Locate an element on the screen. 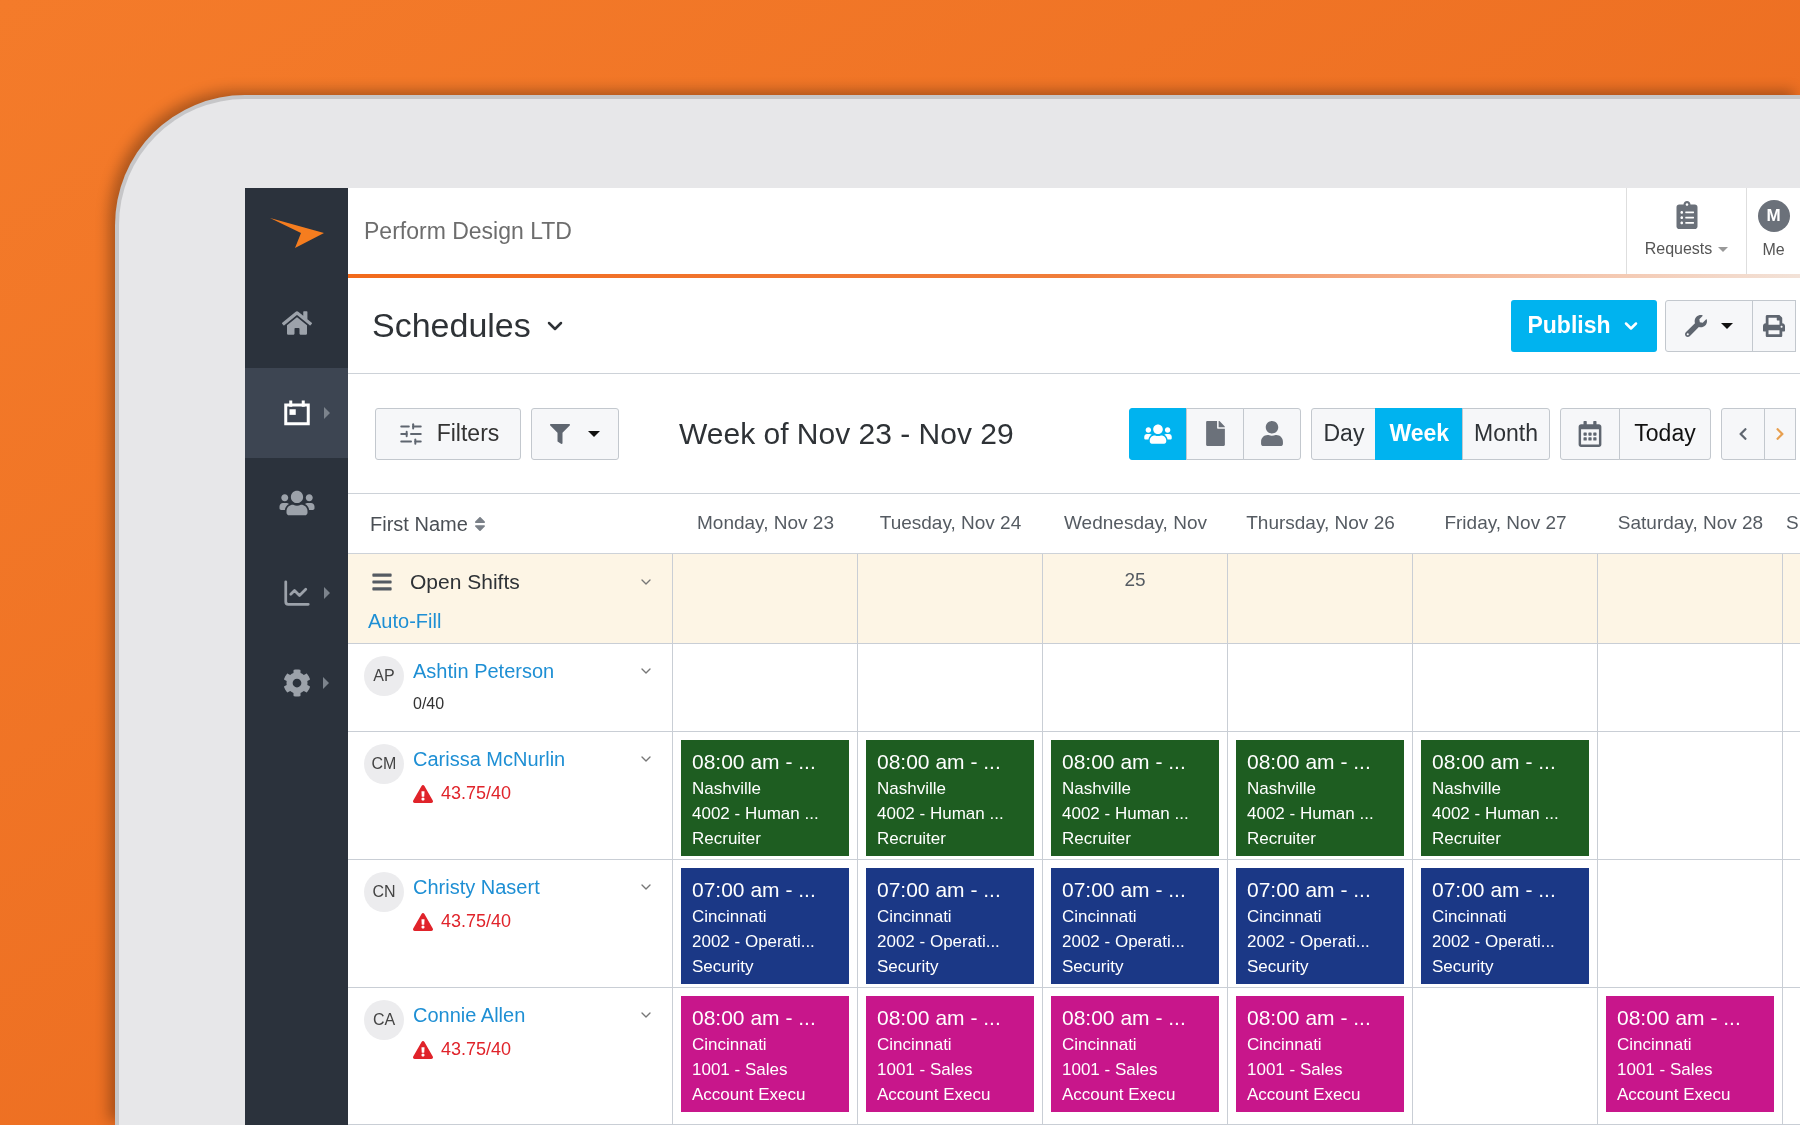  user-menu: M Me is located at coordinates (1773, 231).